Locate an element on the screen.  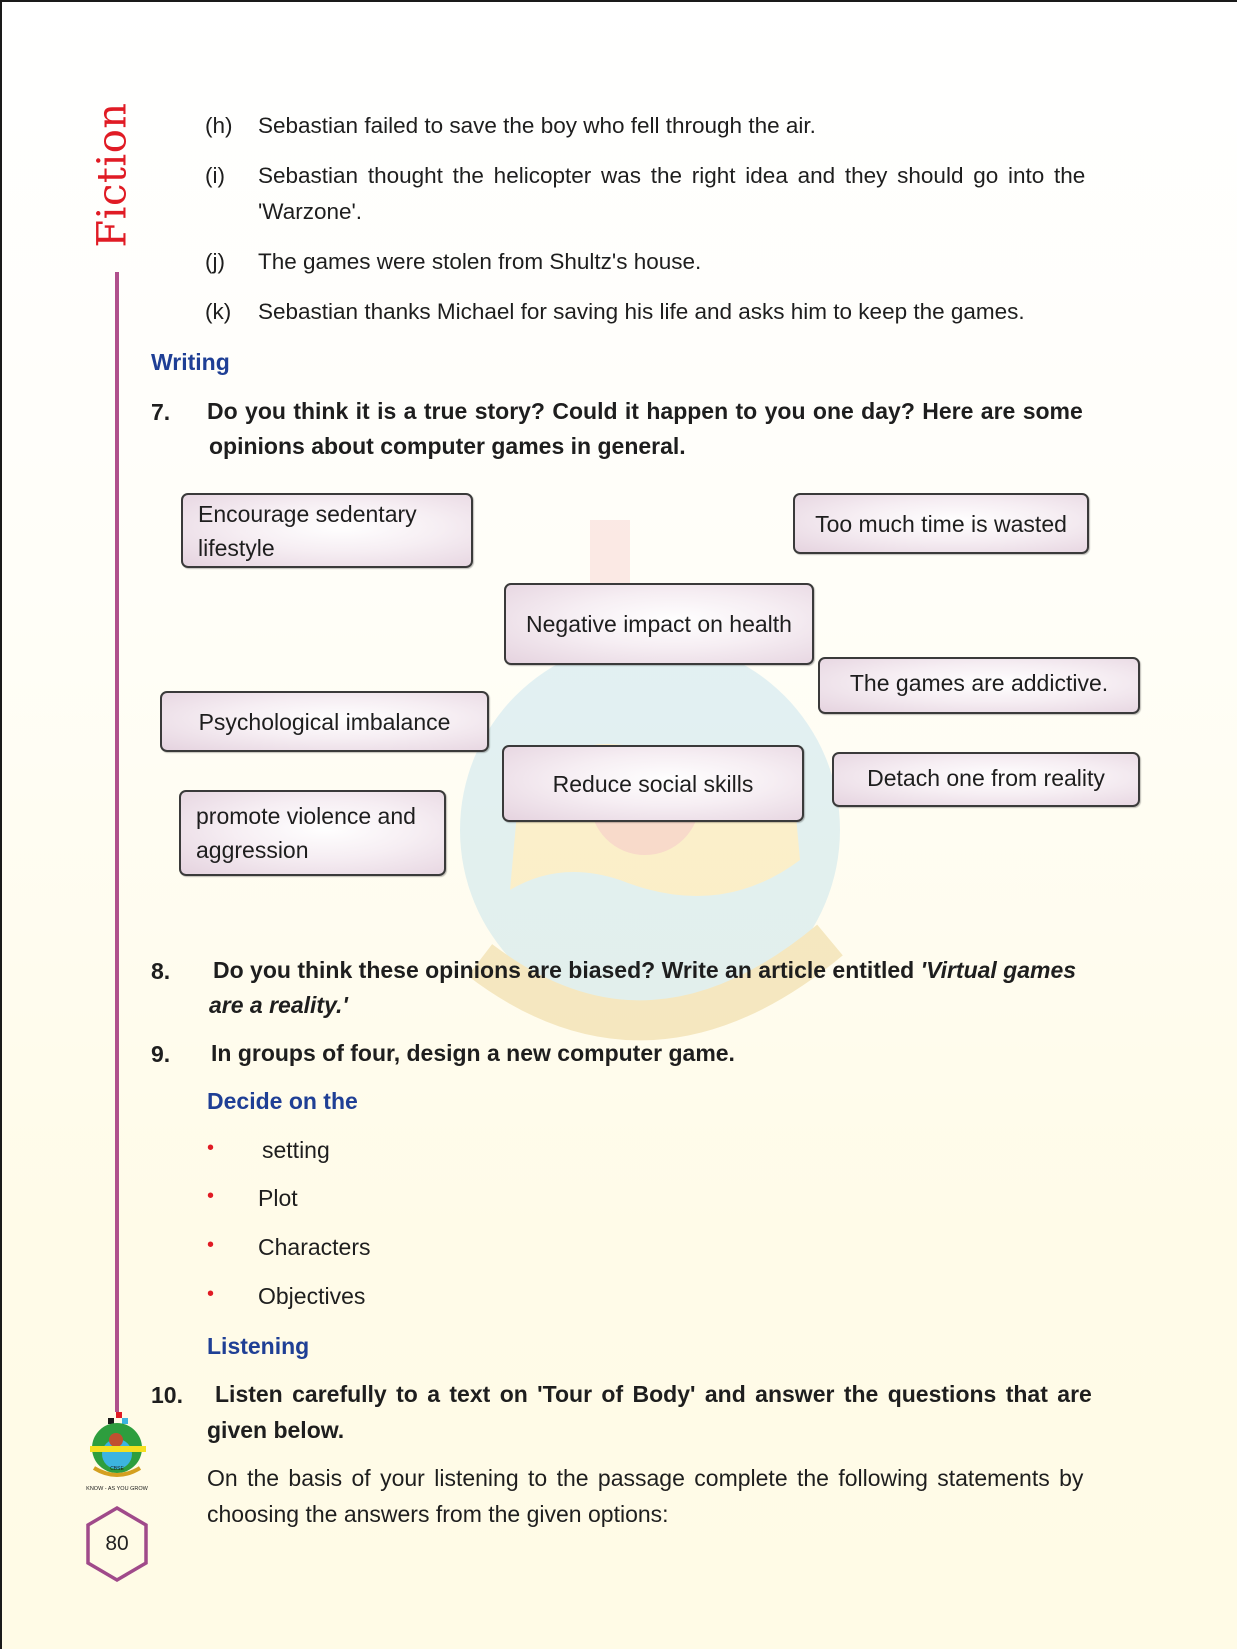
opinion-box-violence: promote violence and aggression is located at coordinates (312, 833).